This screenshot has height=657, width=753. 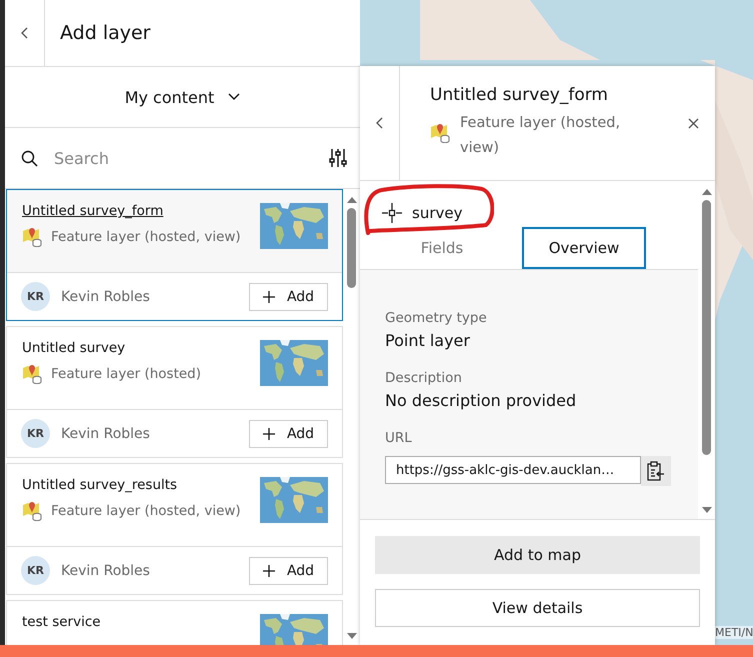 I want to click on layer-title: Untitled survey, so click(x=141, y=348).